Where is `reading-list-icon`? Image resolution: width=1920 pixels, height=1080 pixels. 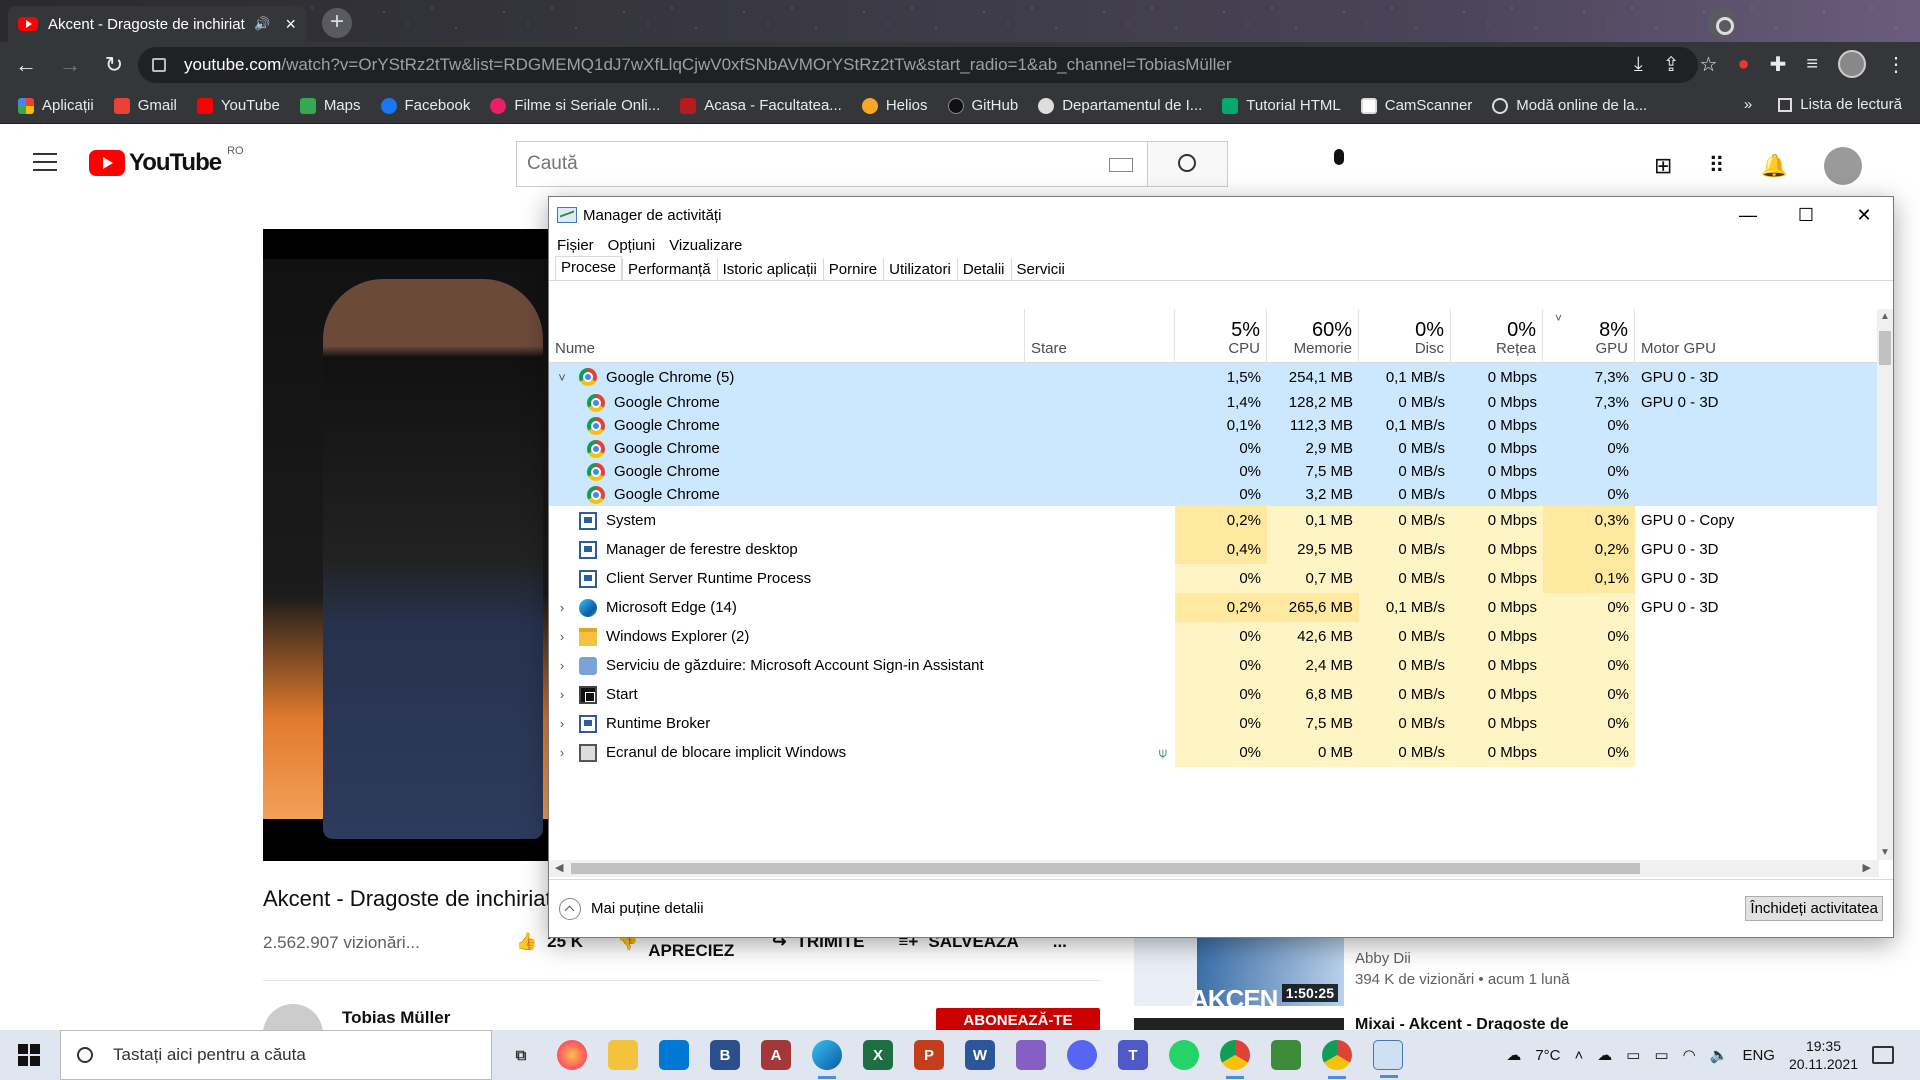
reading-list-icon is located at coordinates (1785, 104).